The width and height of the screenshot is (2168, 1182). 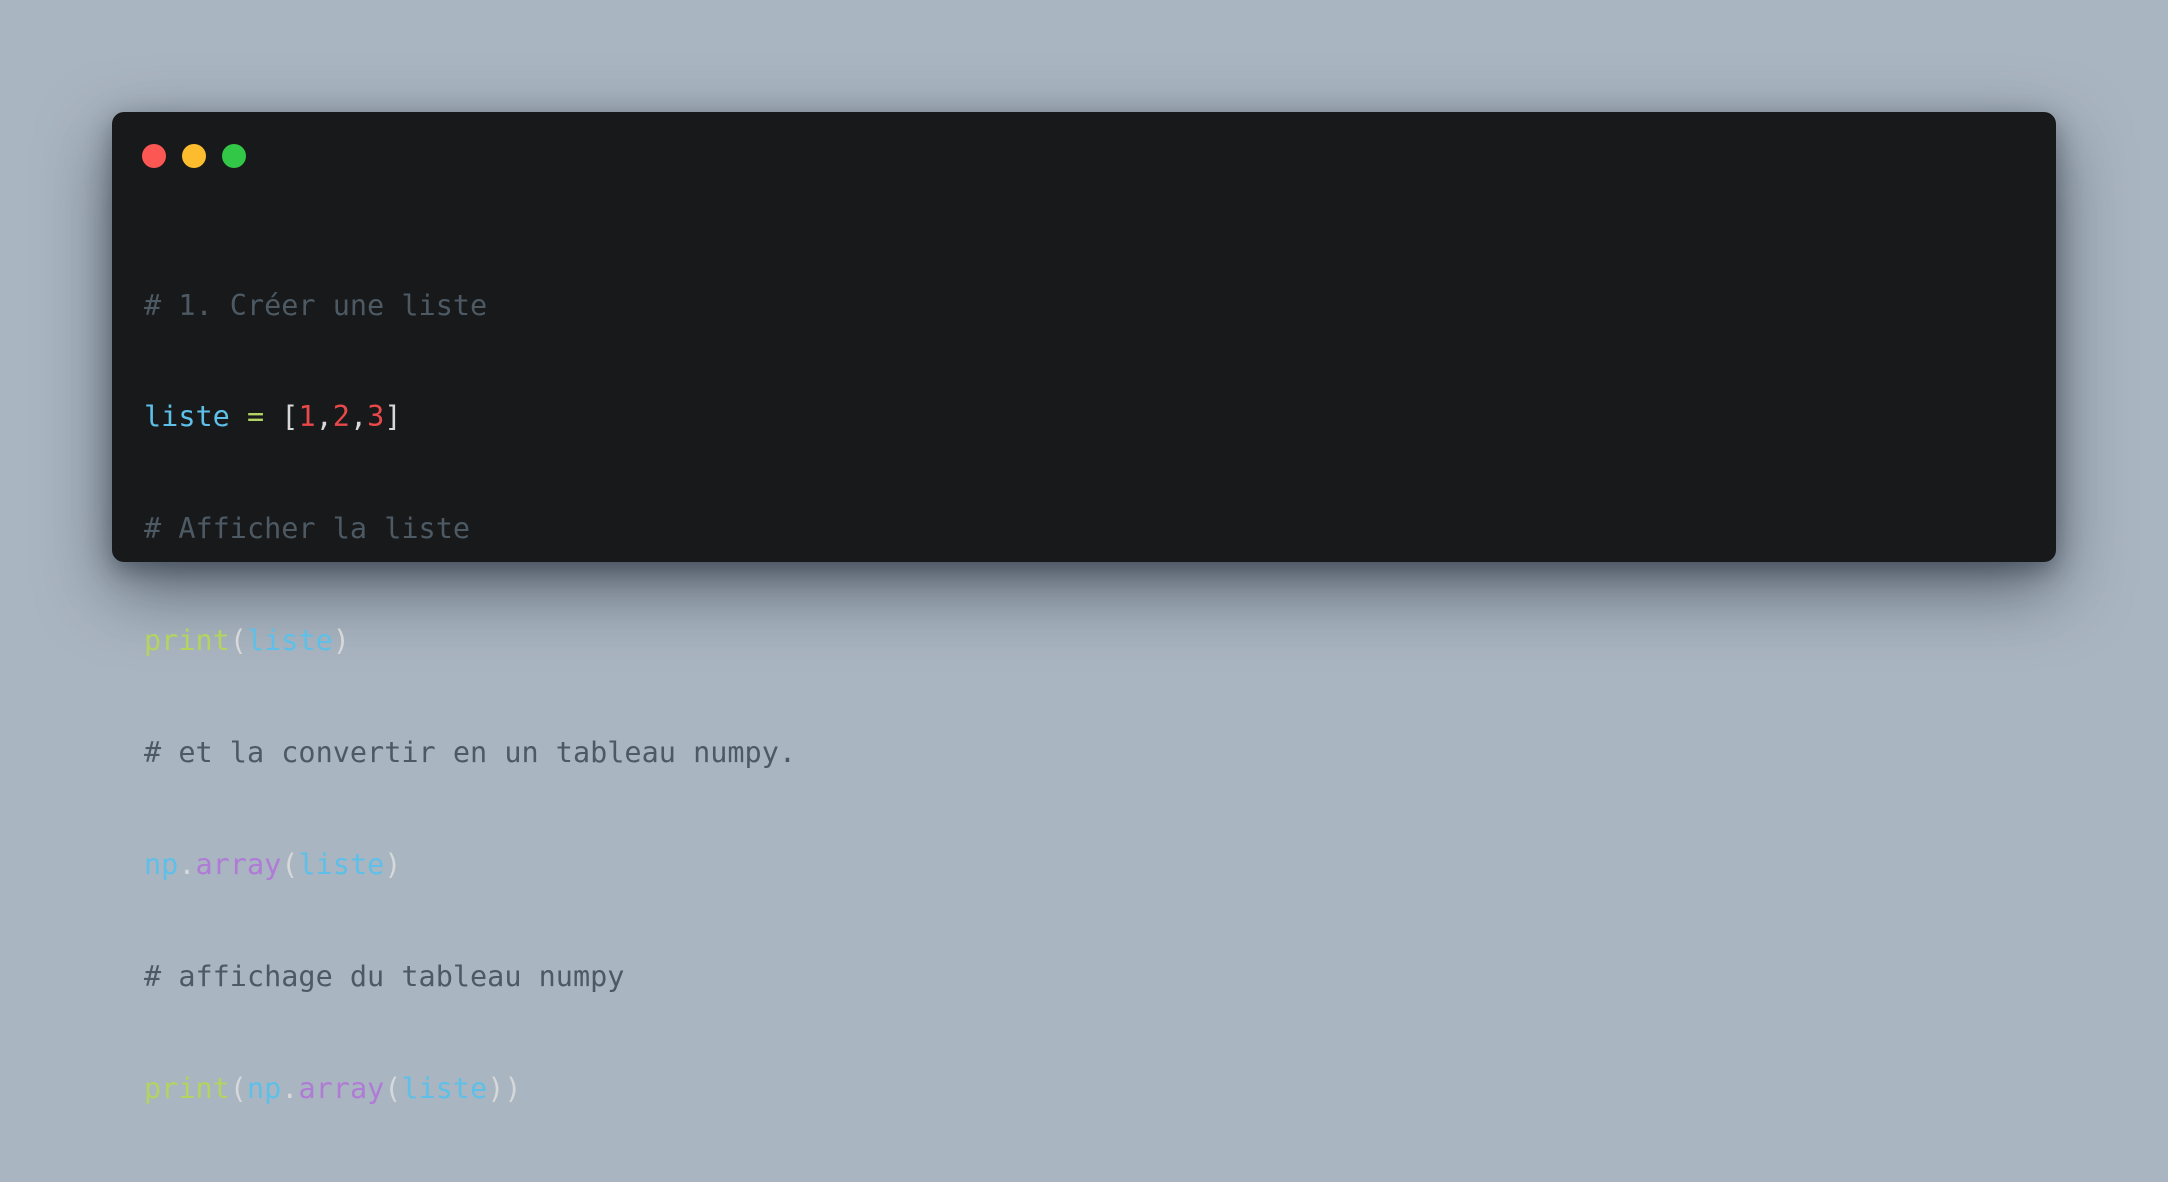 I want to click on number-2: 2, so click(x=341, y=417).